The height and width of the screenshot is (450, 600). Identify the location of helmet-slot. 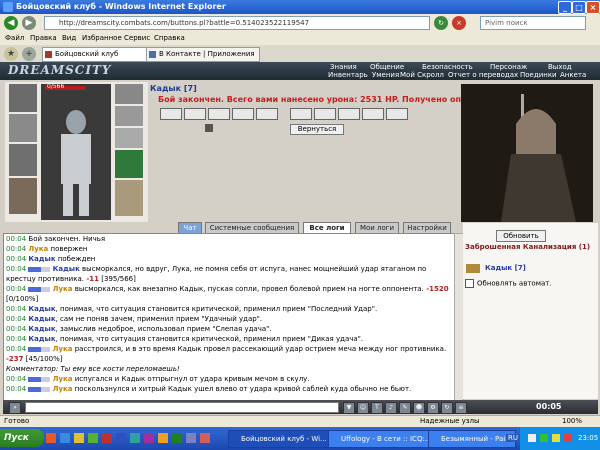
(23, 98).